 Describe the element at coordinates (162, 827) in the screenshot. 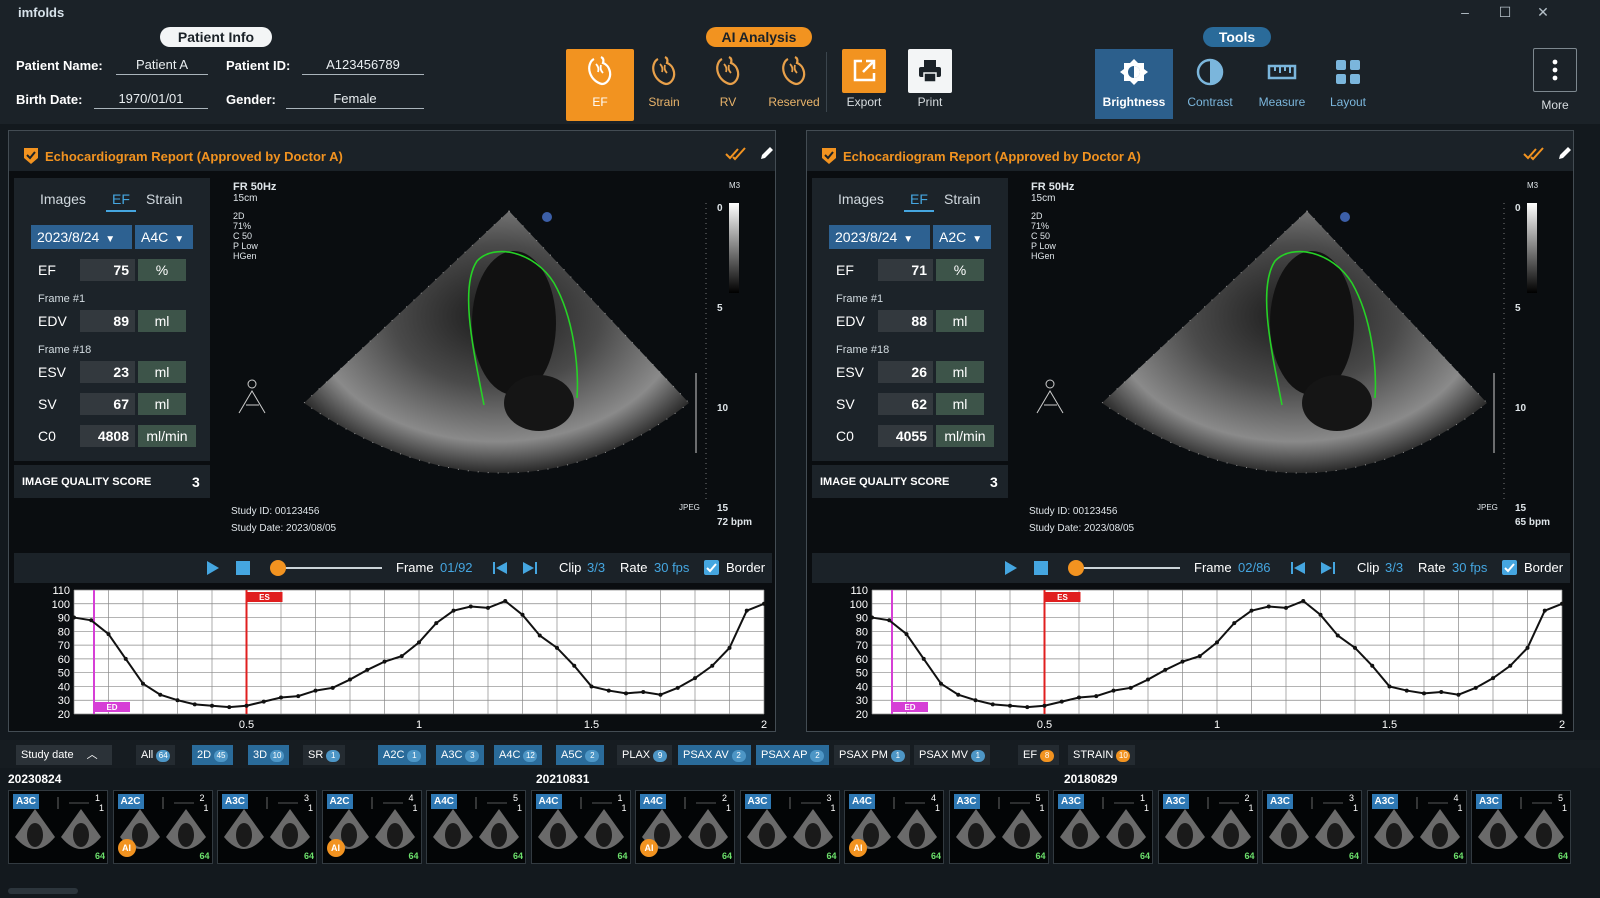

I see `thumbnail: A2C 2 1 AI 64` at that location.